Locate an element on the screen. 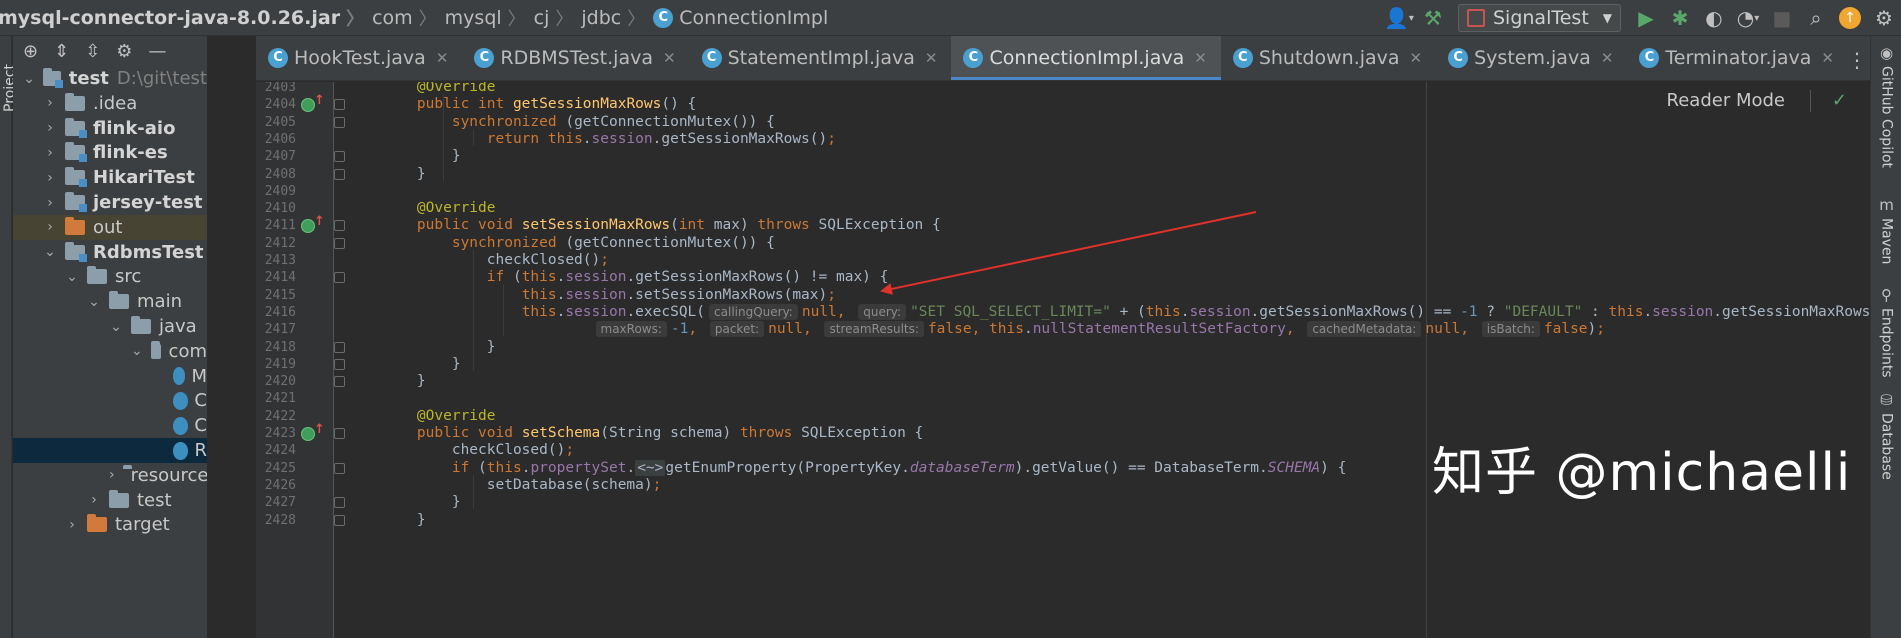 The height and width of the screenshot is (638, 1901). tree-item: ⌄ java is located at coordinates (110, 326).